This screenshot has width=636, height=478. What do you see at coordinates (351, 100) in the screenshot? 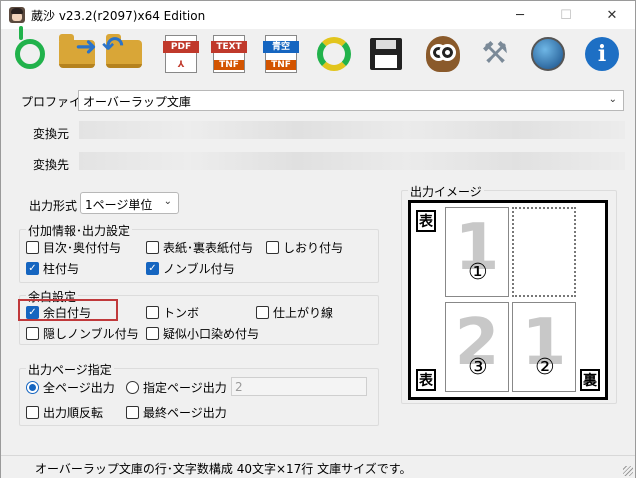
I see `profile-select: オーバーラップ文庫 ⌄` at bounding box center [351, 100].